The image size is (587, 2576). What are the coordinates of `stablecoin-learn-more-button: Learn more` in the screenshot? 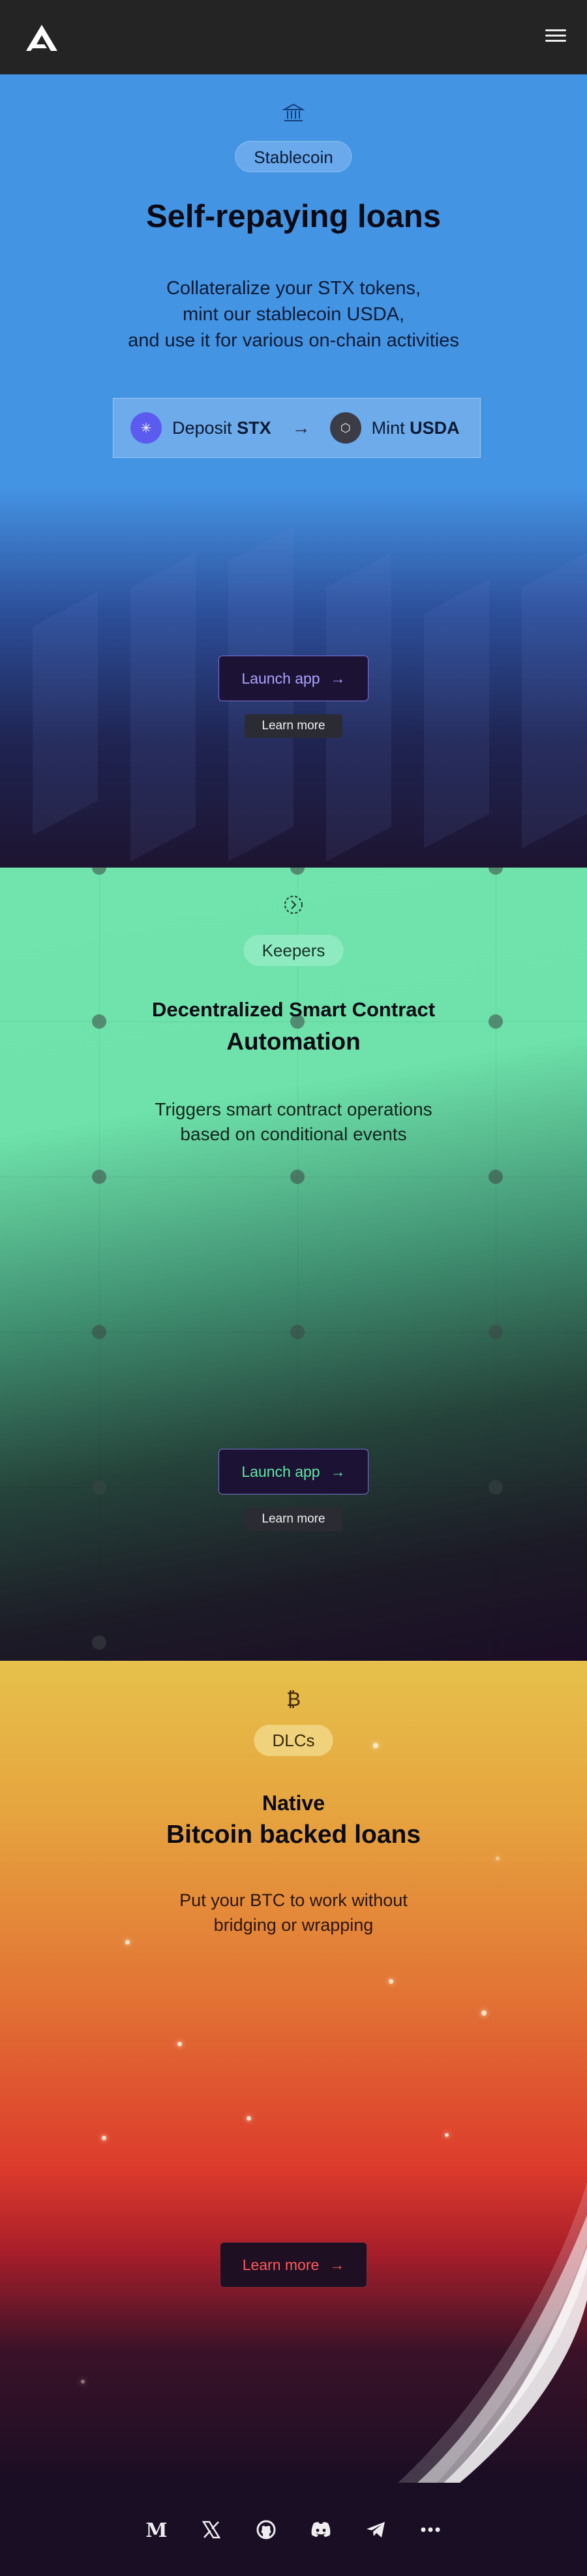 It's located at (293, 726).